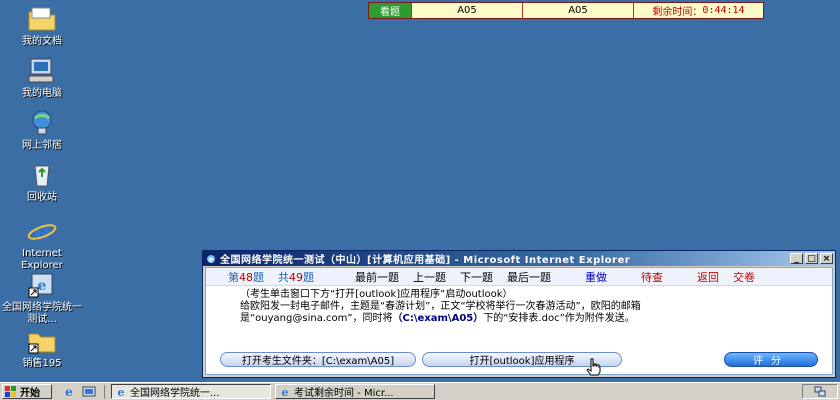 The height and width of the screenshot is (400, 840). I want to click on ie-quicklaunch-icon: e, so click(69, 391).